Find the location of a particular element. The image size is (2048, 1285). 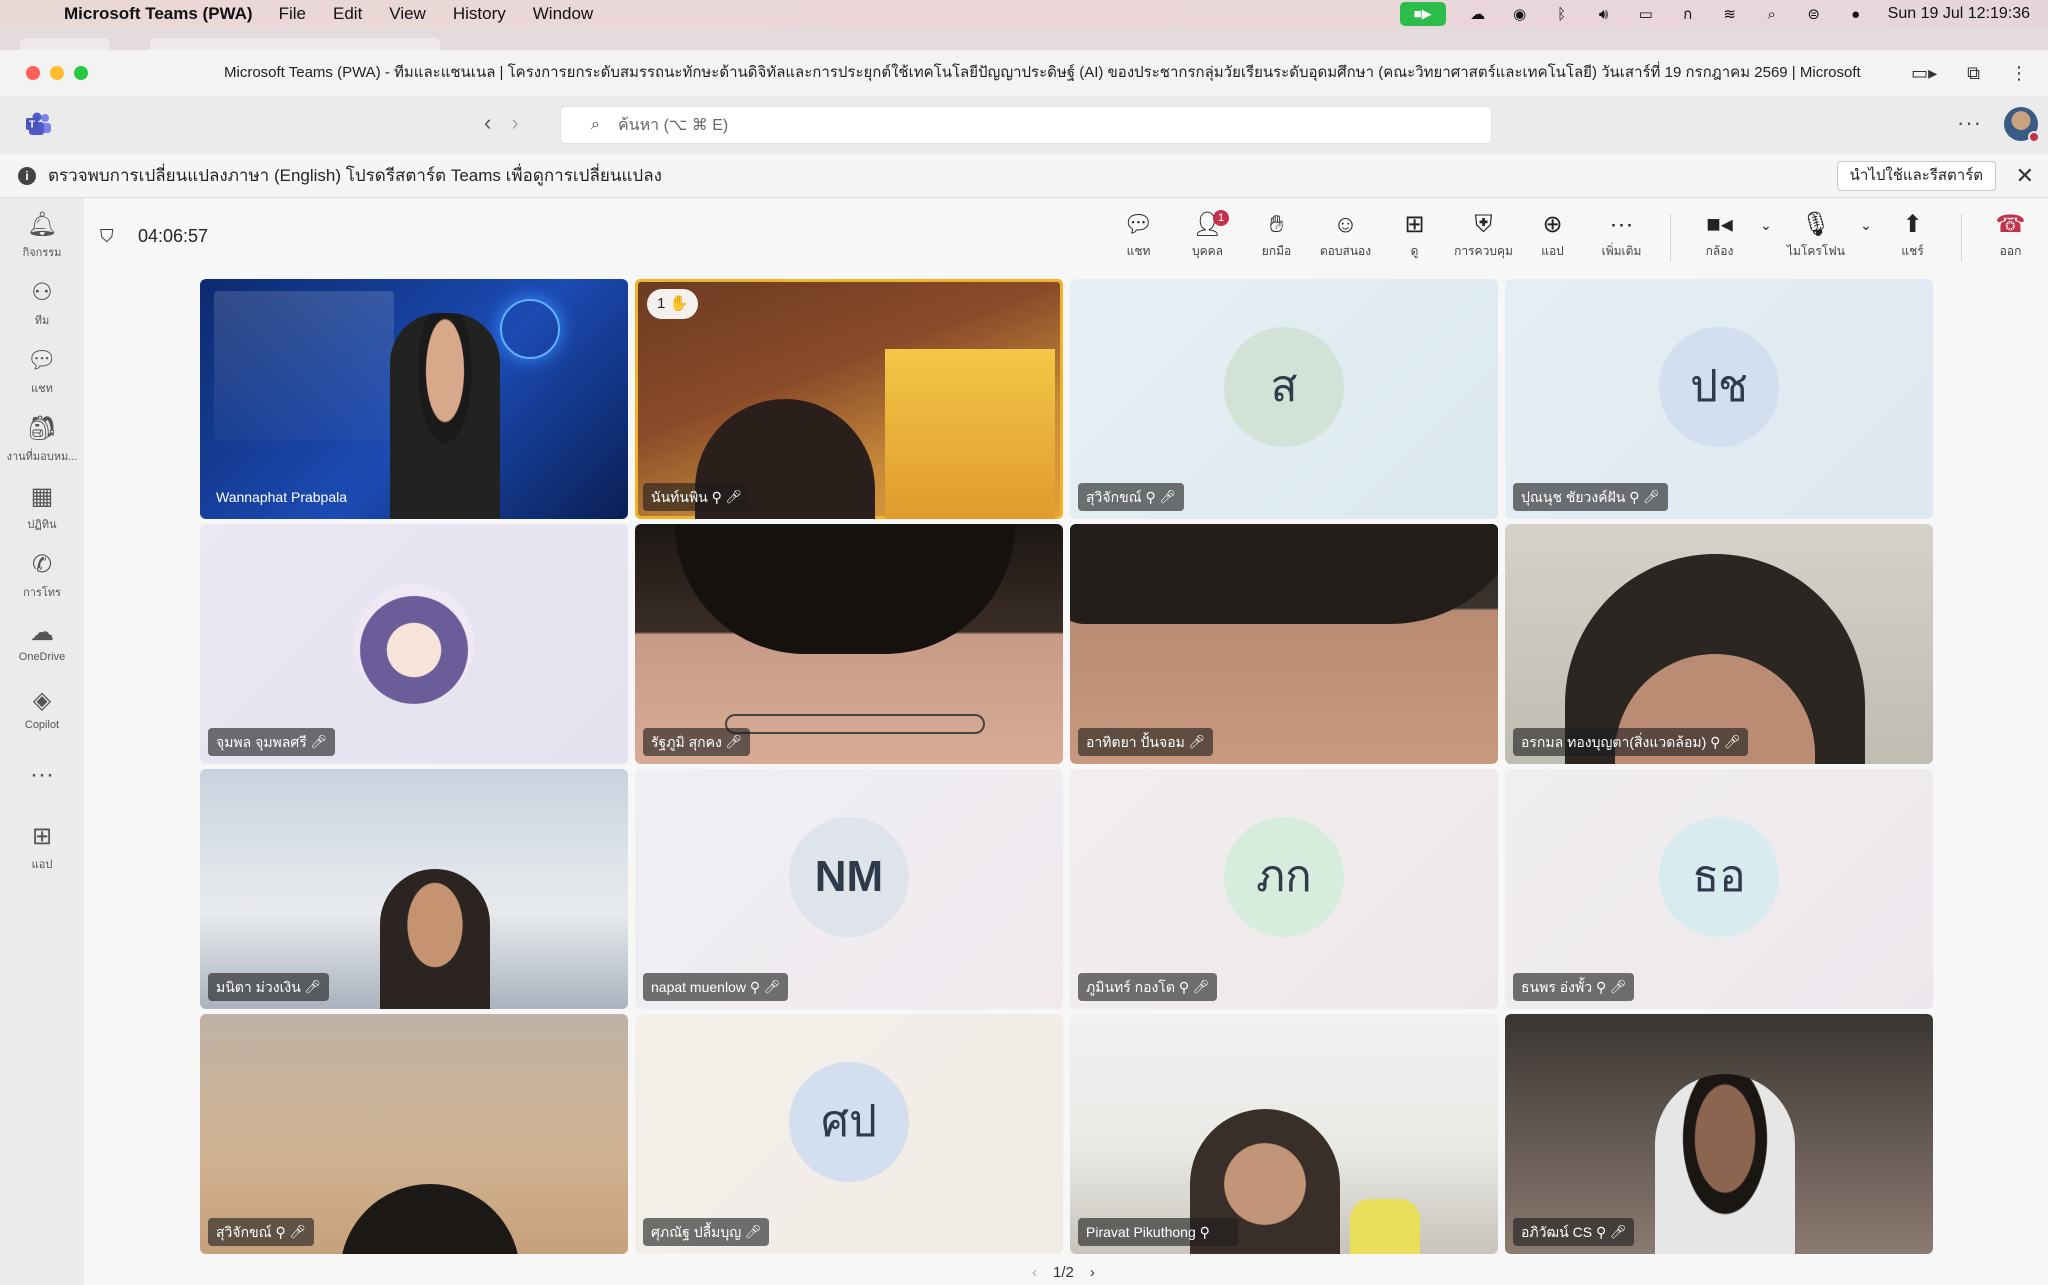

rail-item-calendar: ▦ ปฏิทิน is located at coordinates (42, 507).